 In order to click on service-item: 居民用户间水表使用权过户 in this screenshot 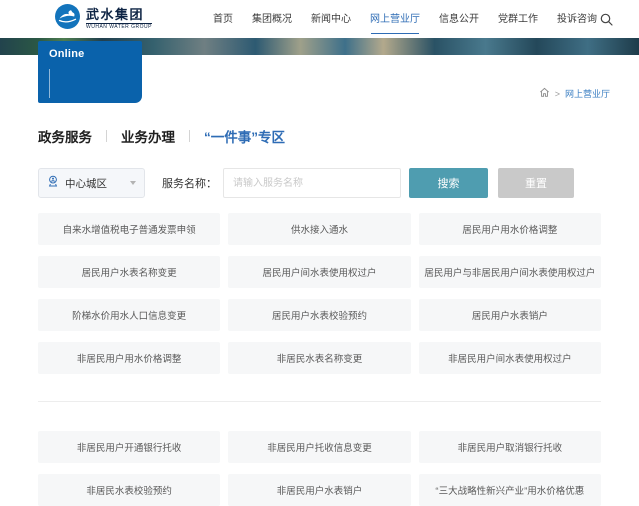, I will do `click(319, 272)`.